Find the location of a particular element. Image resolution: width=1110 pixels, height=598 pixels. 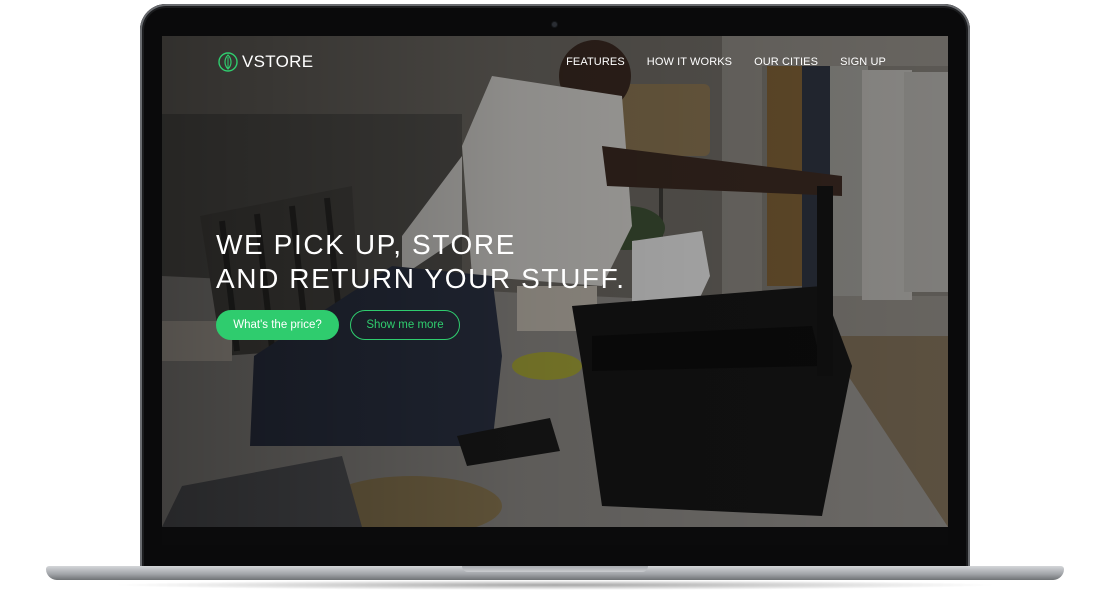

webcam-icon is located at coordinates (554, 24).